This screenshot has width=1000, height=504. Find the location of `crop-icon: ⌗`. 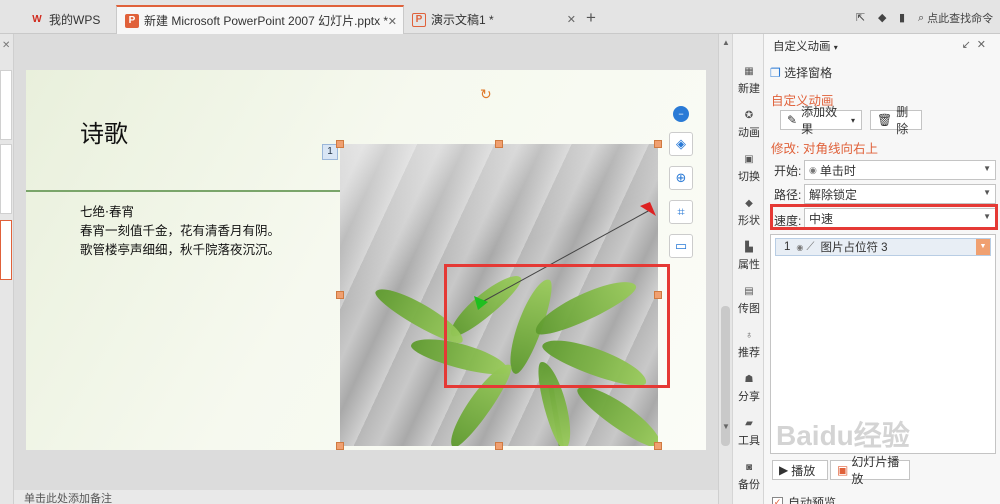

crop-icon: ⌗ is located at coordinates (681, 212).